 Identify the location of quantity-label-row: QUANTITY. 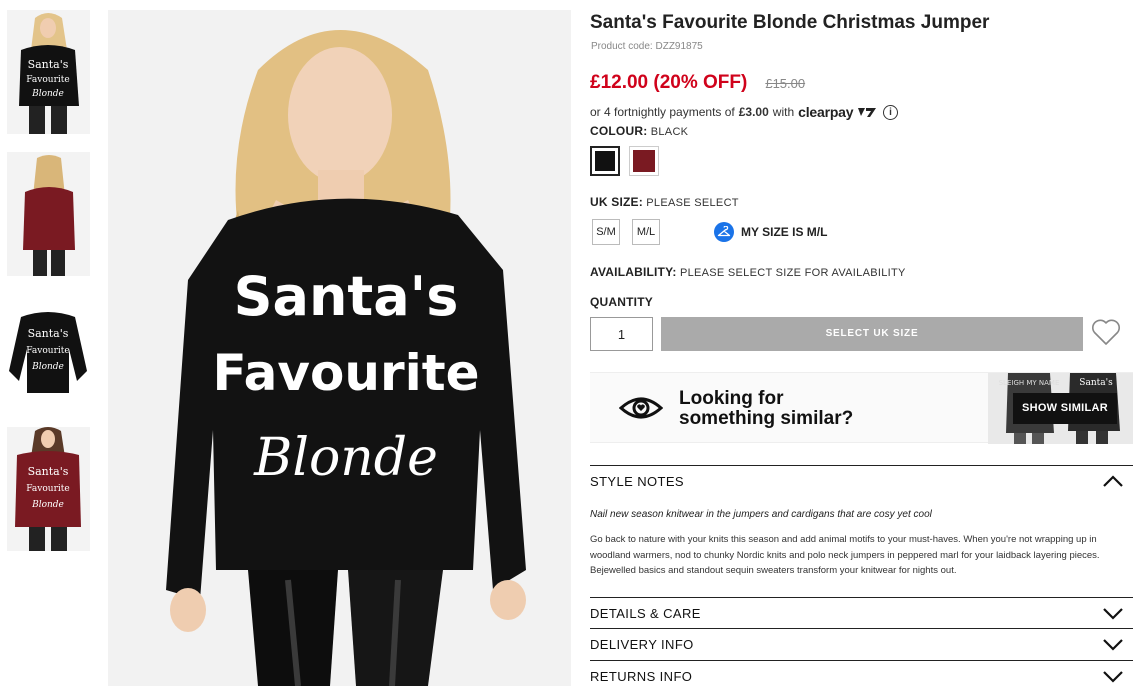
(621, 302).